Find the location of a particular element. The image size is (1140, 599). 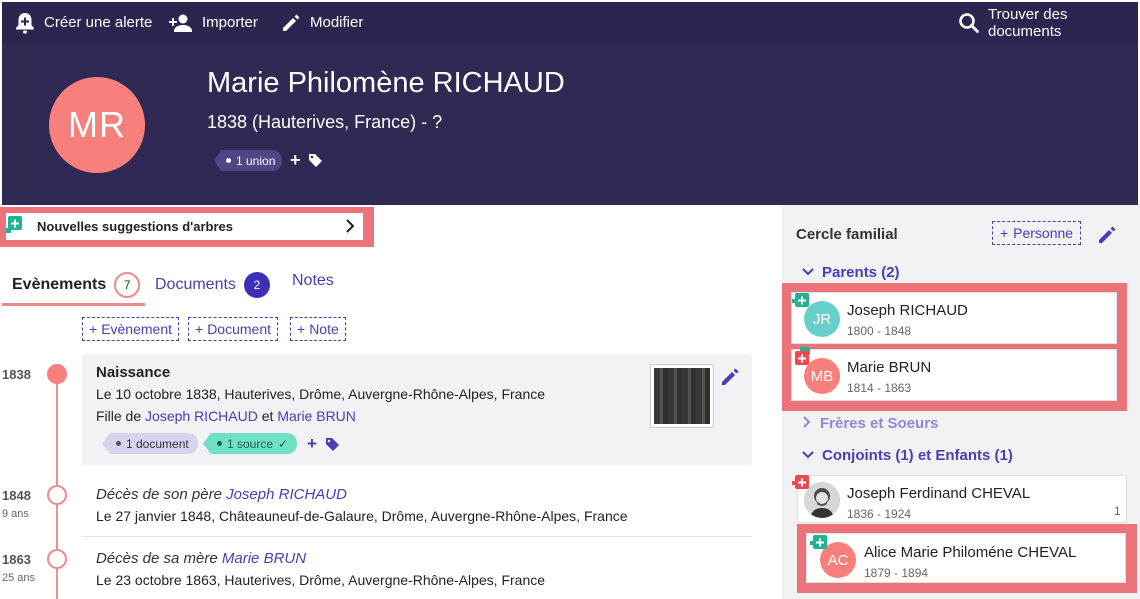

parents-section-header: Parents (2) is located at coordinates (851, 272).